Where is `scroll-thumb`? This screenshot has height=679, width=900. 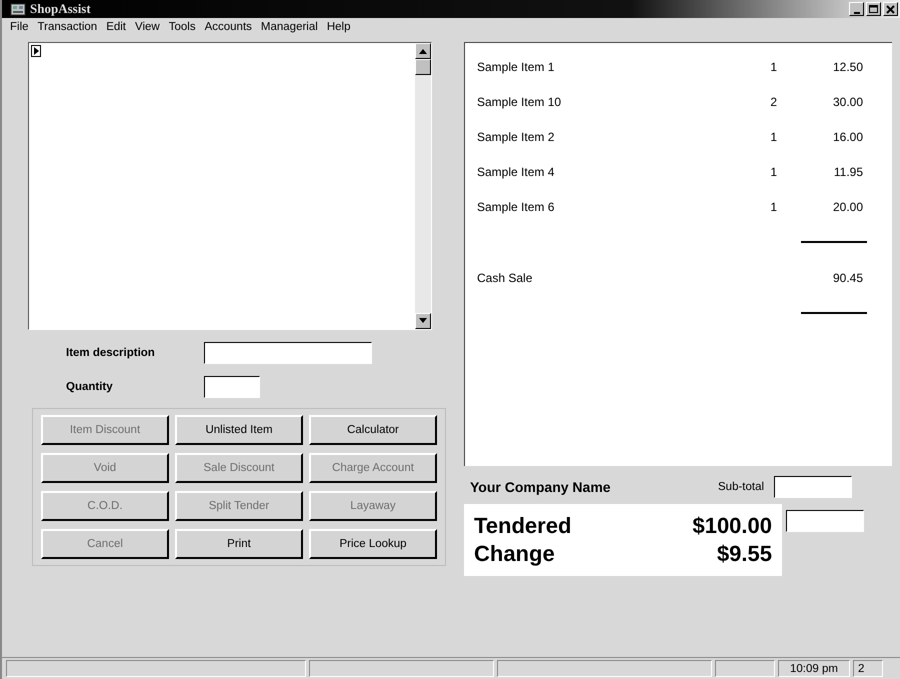 scroll-thumb is located at coordinates (423, 67).